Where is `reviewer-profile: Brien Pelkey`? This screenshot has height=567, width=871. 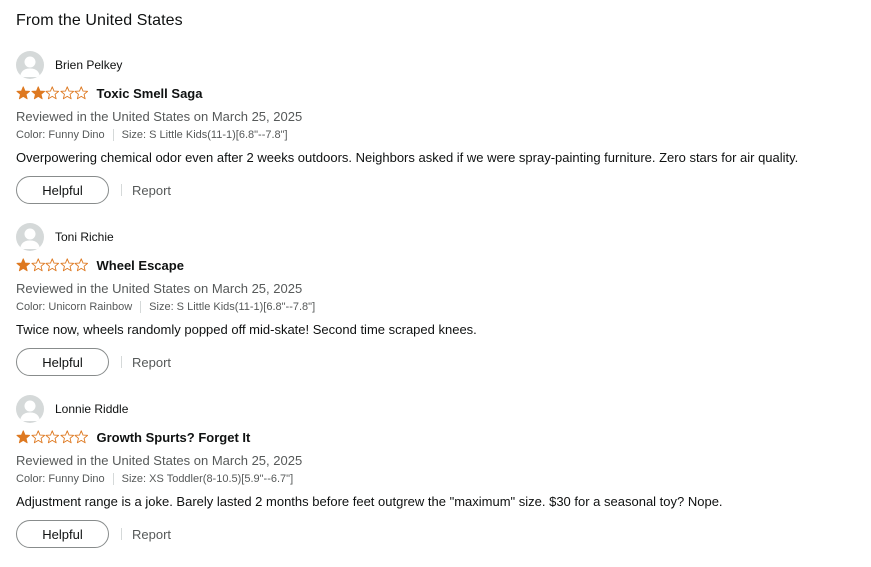
reviewer-profile: Brien Pelkey is located at coordinates (443, 65).